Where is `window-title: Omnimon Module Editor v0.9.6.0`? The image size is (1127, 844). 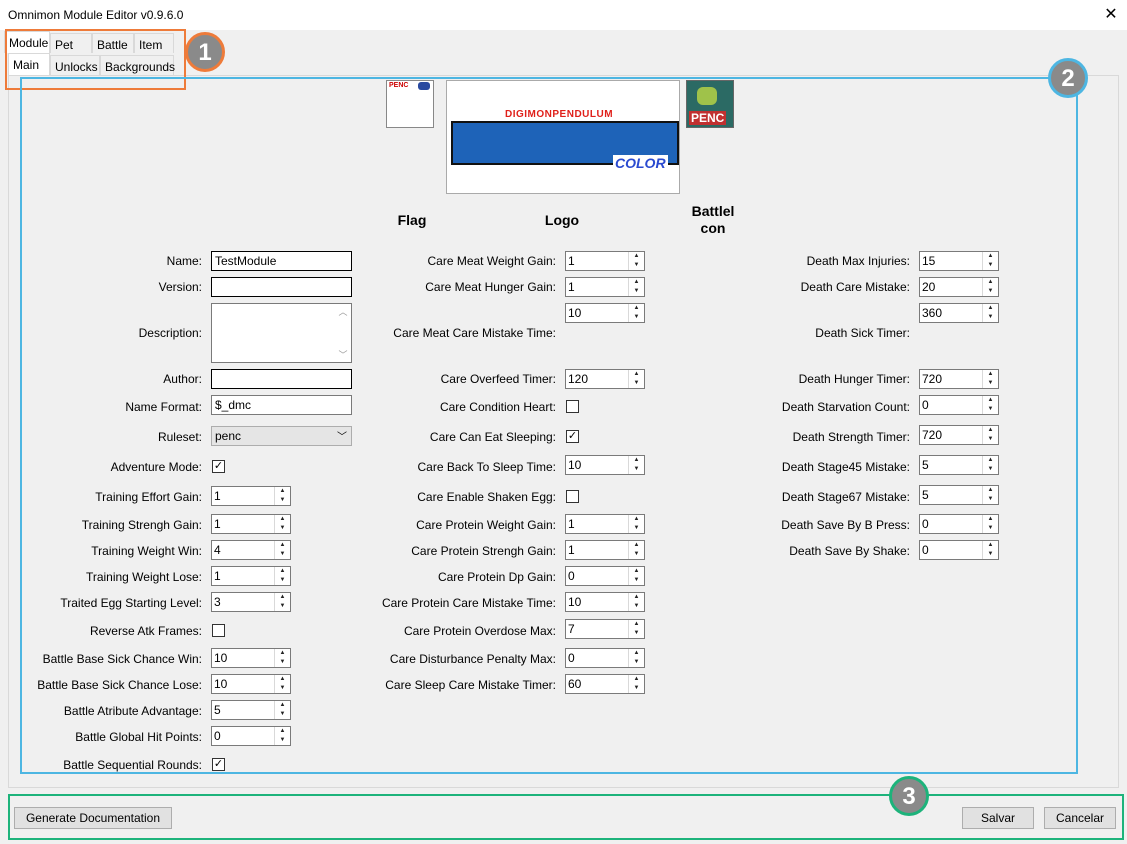 window-title: Omnimon Module Editor v0.9.6.0 is located at coordinates (96, 15).